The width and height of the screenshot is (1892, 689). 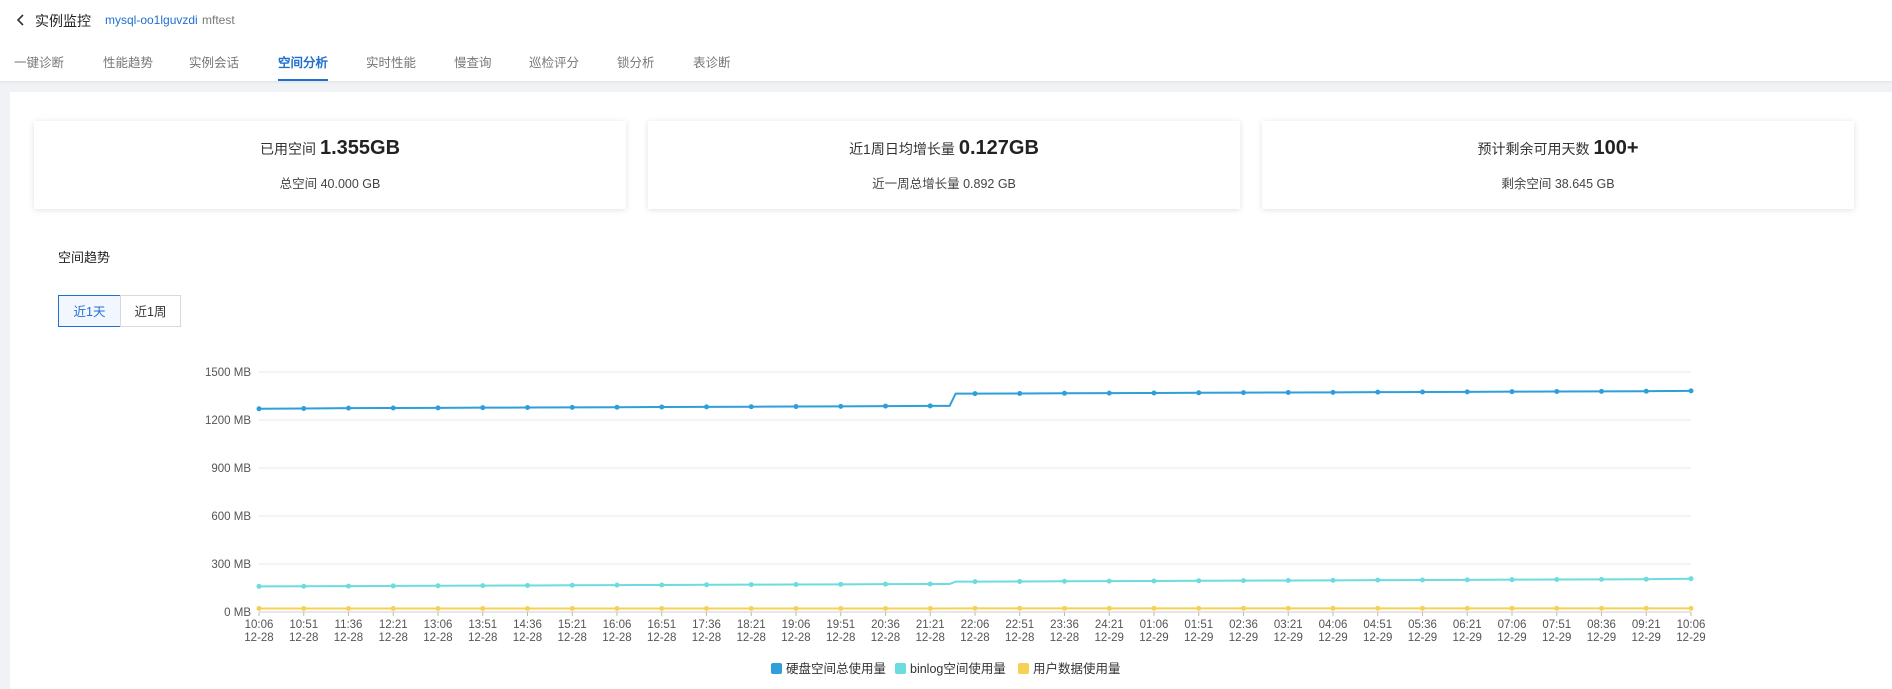 What do you see at coordinates (214, 66) in the screenshot?
I see `tab-instance-sessions: 实例会话` at bounding box center [214, 66].